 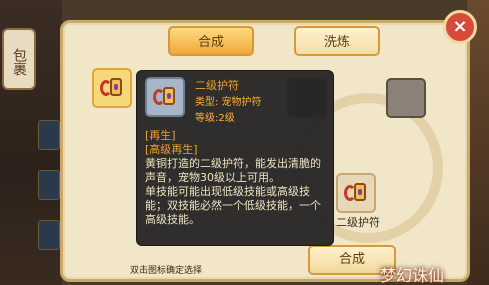 I want to click on tooltip-tag-2: [高级再生], so click(x=171, y=149).